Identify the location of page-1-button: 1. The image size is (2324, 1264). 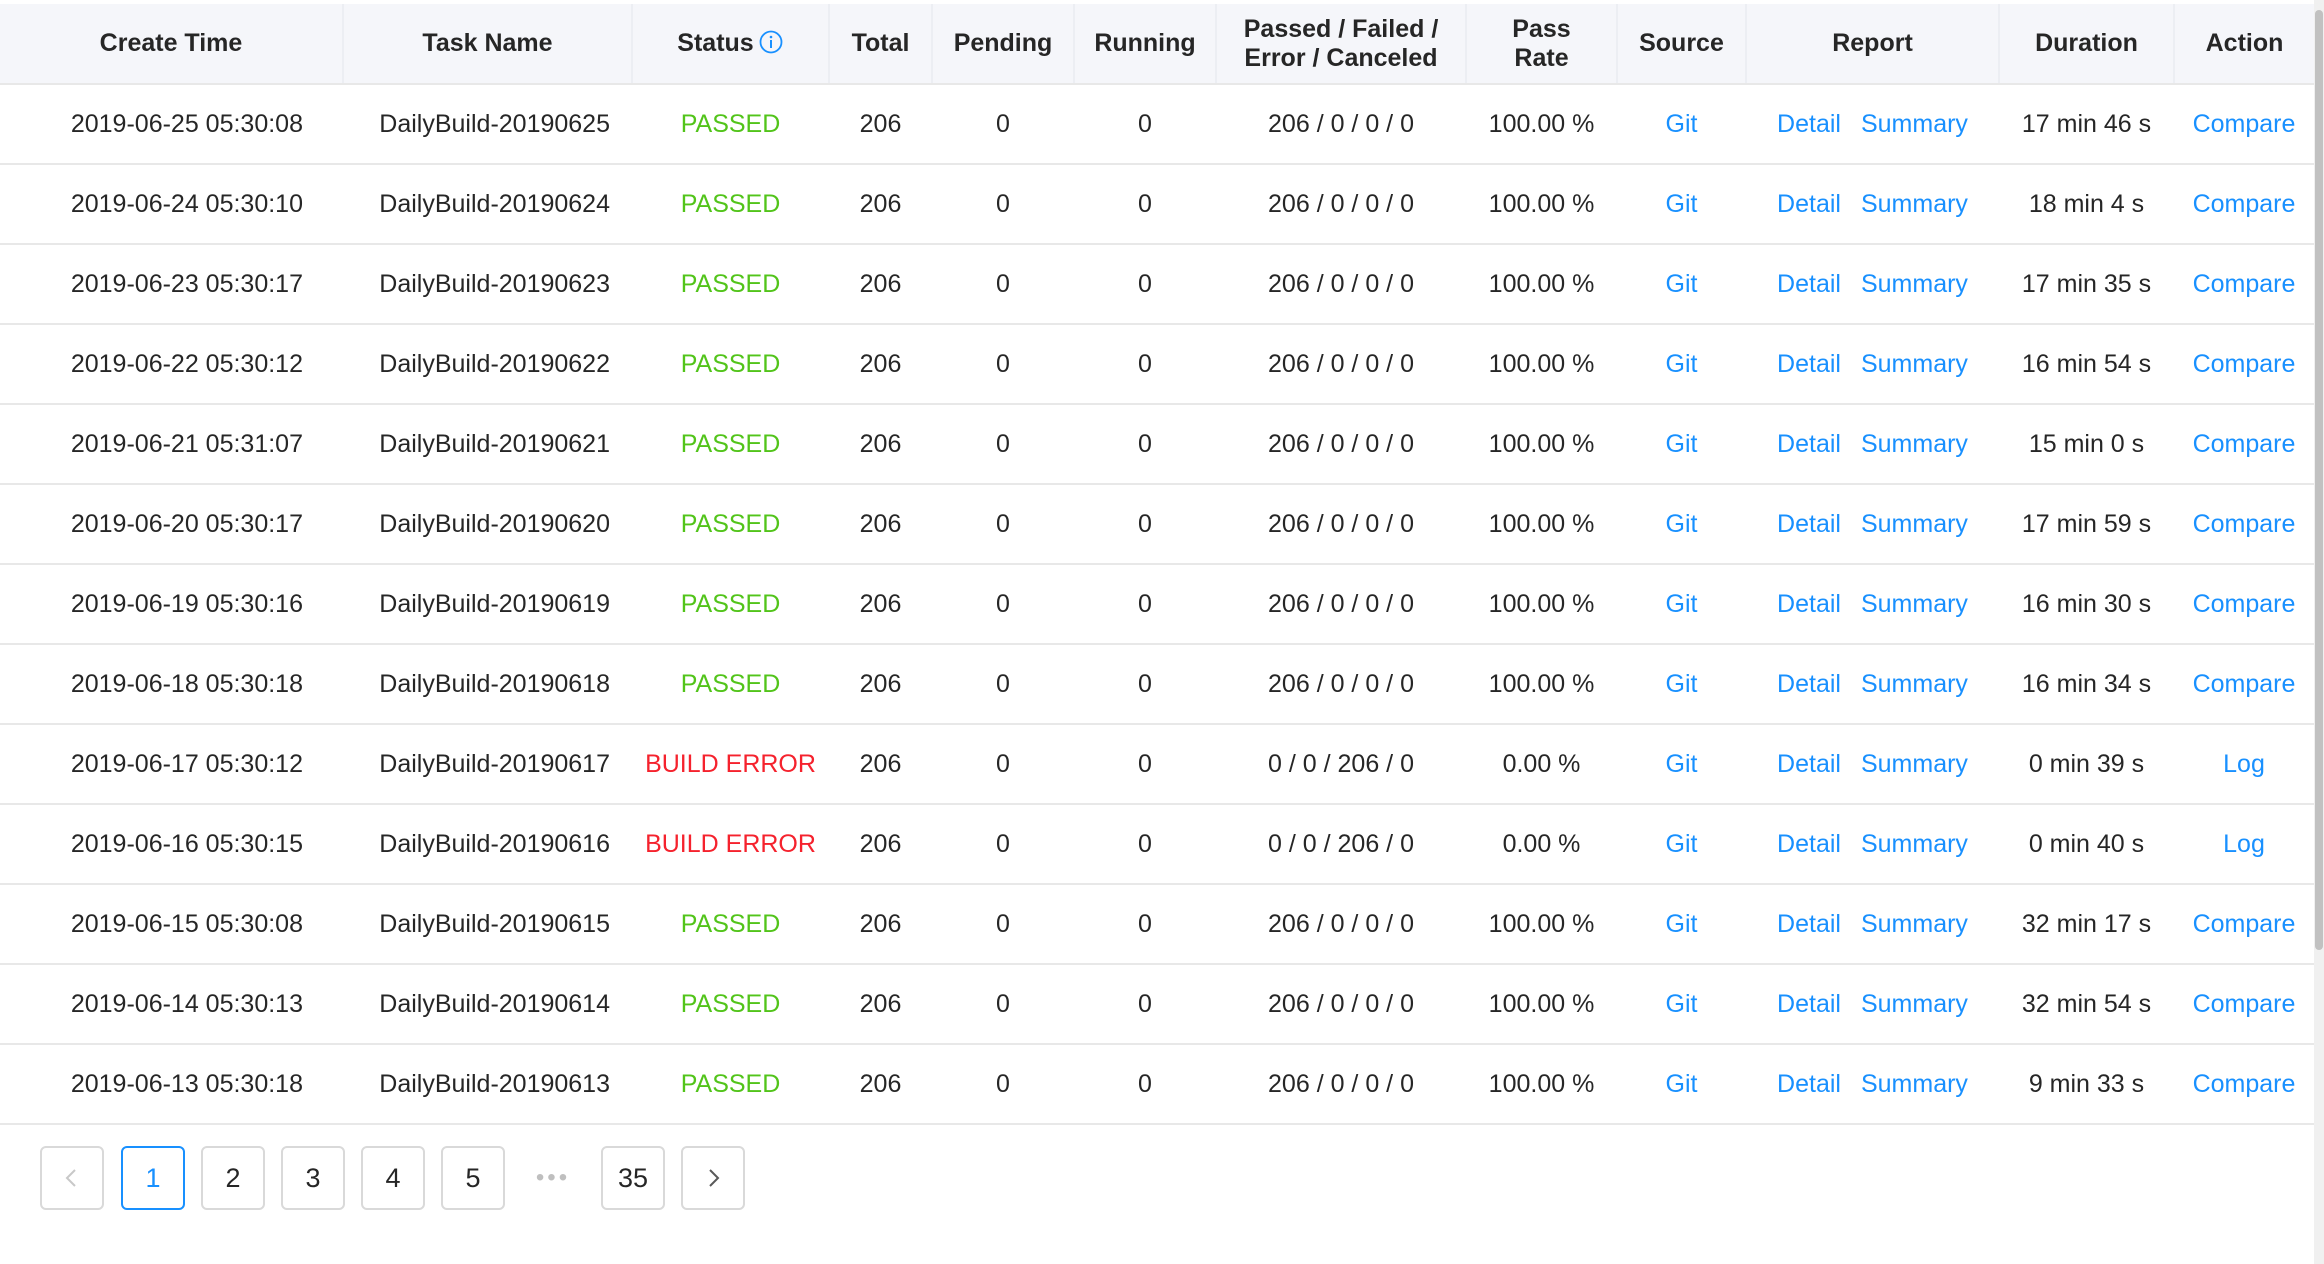
(153, 1178).